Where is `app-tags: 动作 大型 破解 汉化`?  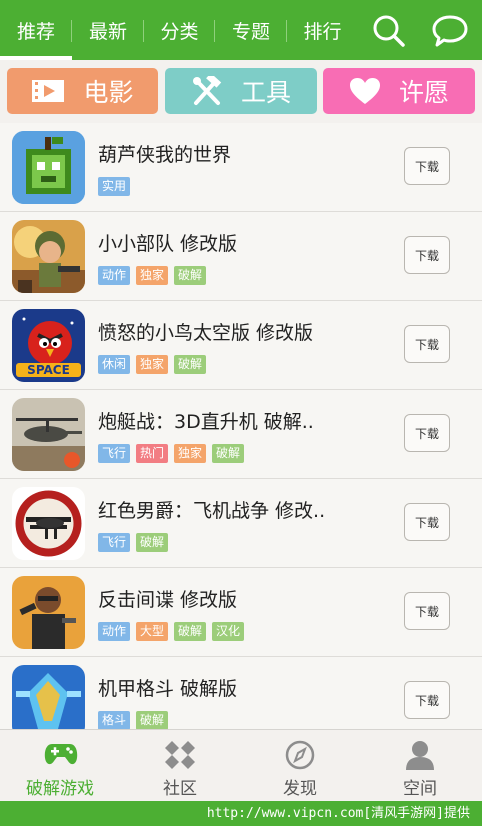
app-tags: 动作 大型 破解 汉化 is located at coordinates (174, 631).